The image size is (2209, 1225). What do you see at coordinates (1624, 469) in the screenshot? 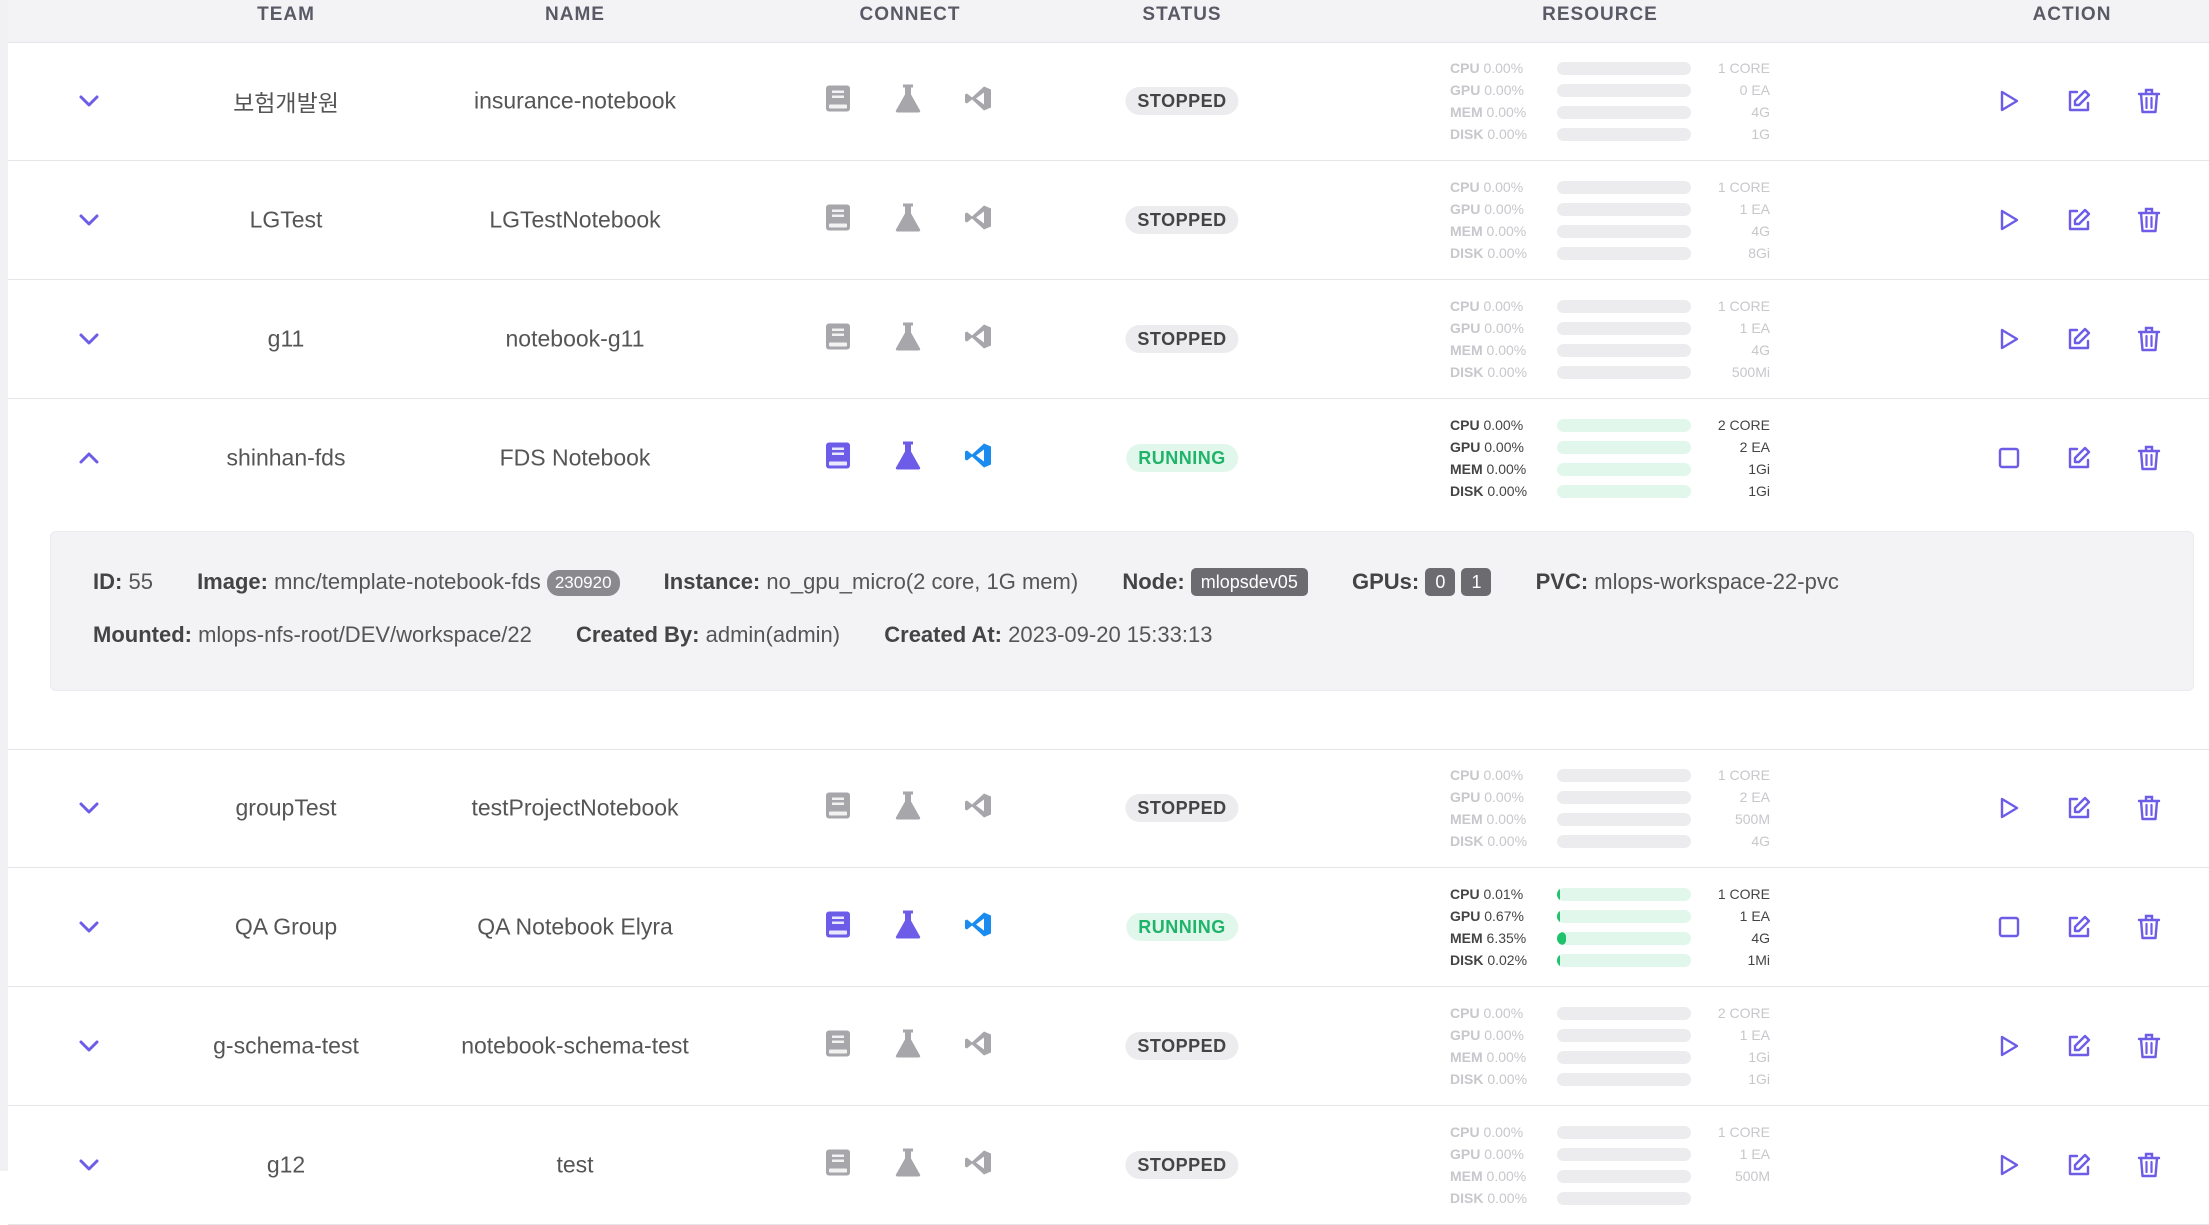
I see `resource-mem-bar` at bounding box center [1624, 469].